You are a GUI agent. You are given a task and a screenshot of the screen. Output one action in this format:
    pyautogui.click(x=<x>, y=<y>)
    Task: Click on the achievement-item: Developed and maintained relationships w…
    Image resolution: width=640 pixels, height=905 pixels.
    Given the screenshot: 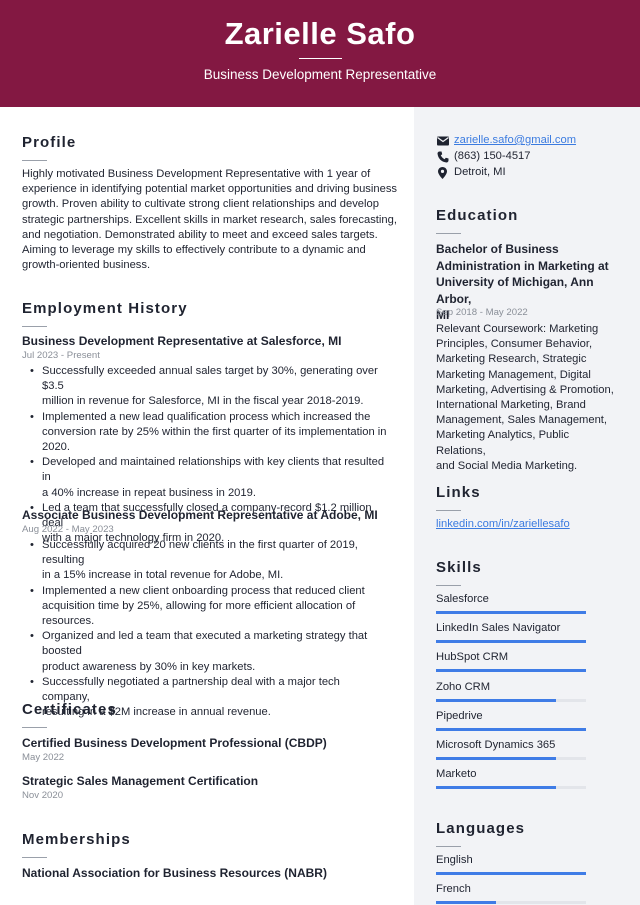 What is the action you would take?
    pyautogui.click(x=209, y=478)
    